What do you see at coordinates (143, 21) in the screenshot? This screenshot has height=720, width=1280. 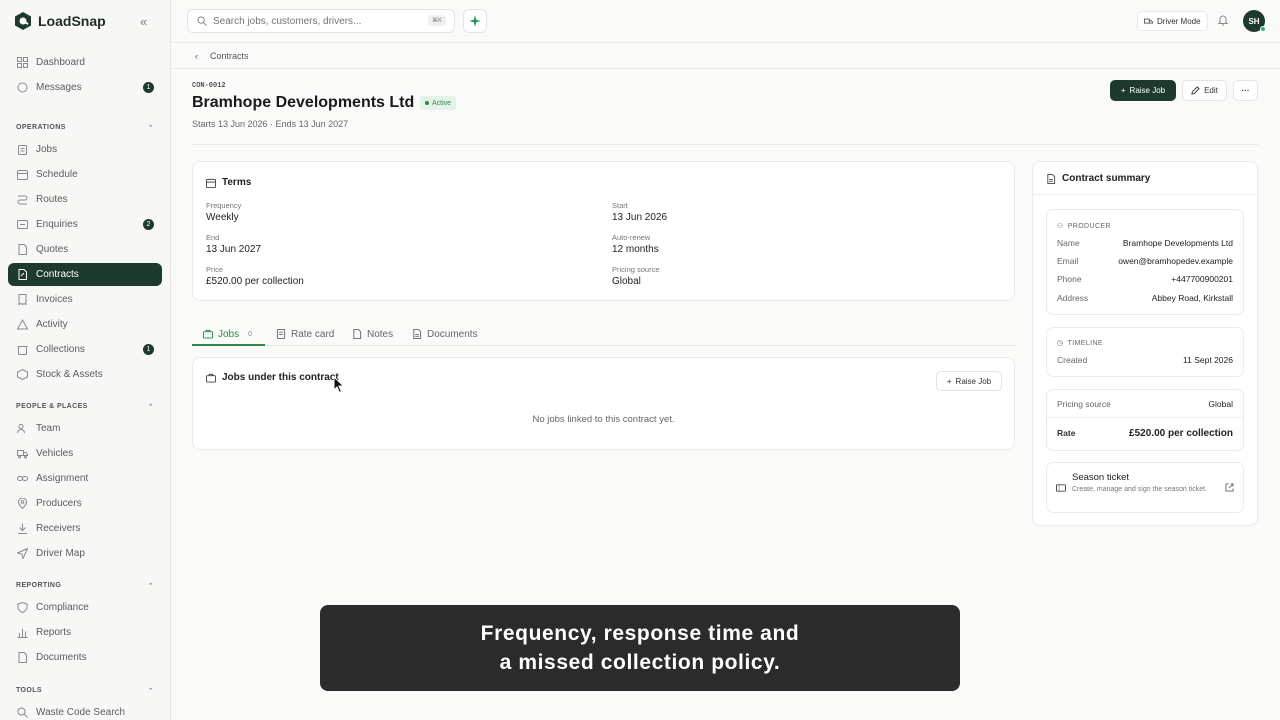 I see `collapse-sidebar-icon: «` at bounding box center [143, 21].